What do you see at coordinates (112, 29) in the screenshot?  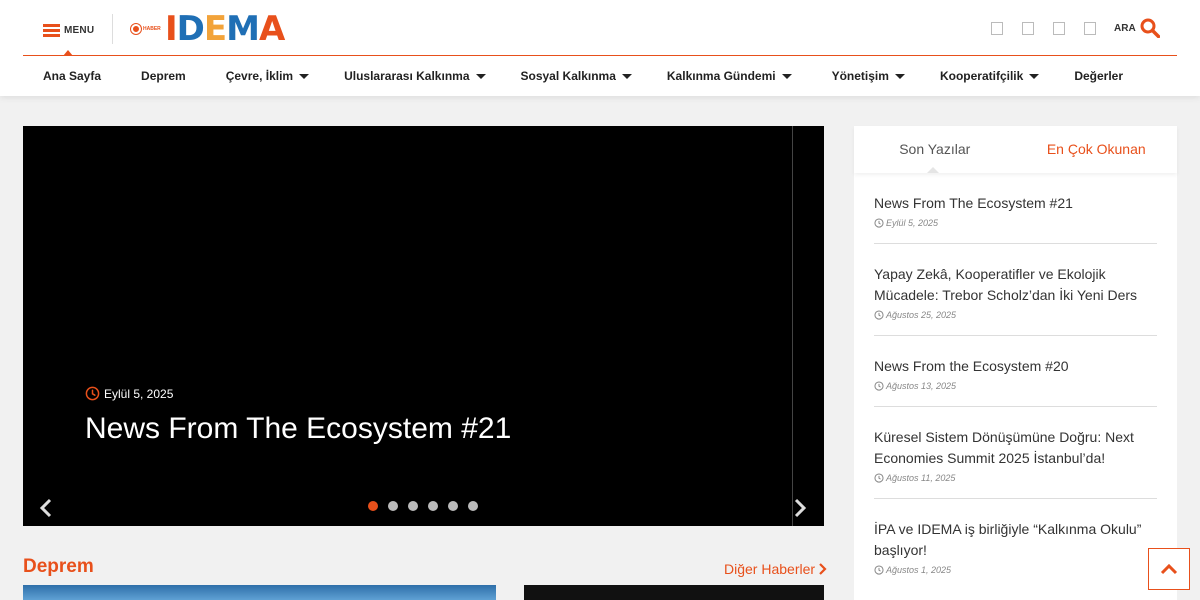 I see `header-divider` at bounding box center [112, 29].